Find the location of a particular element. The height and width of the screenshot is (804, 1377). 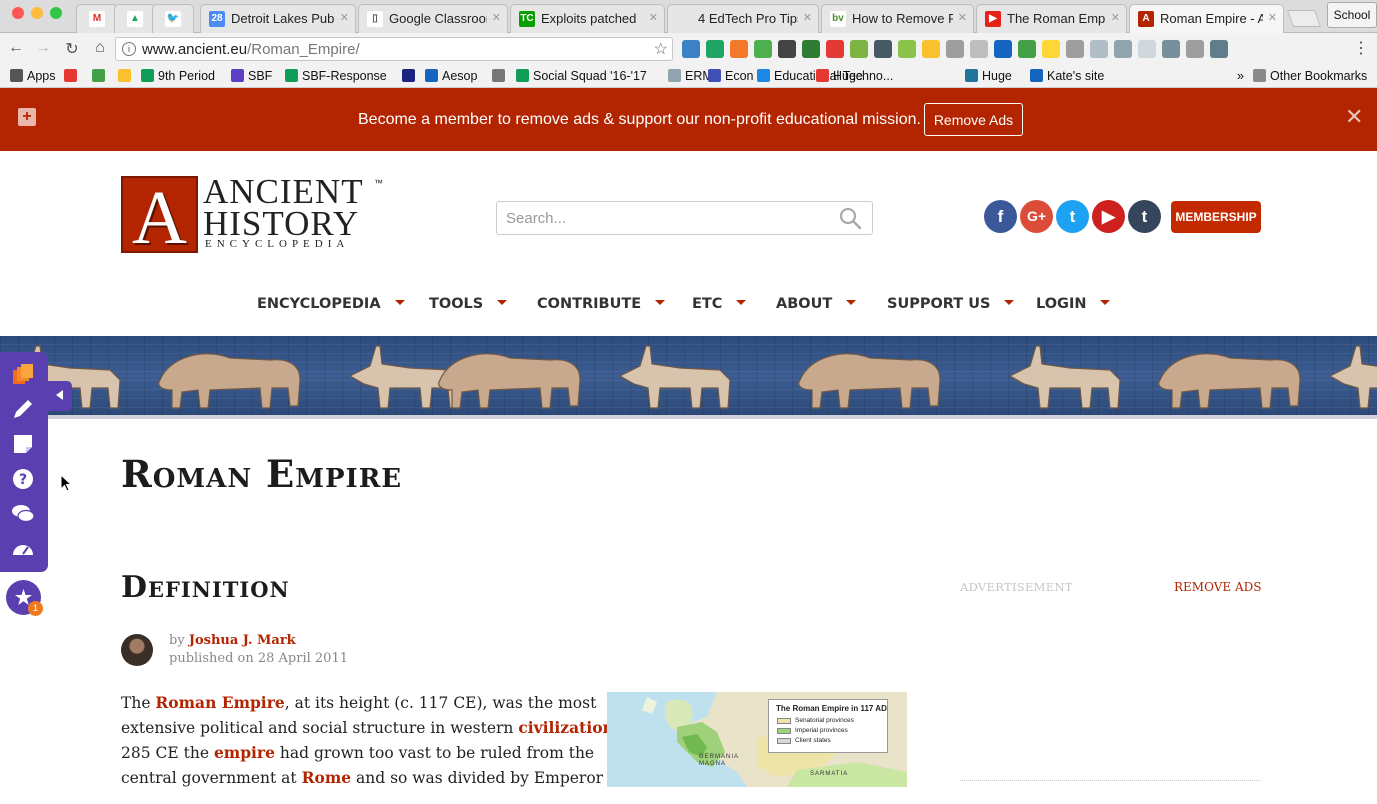

close-window-button is located at coordinates (18, 13).